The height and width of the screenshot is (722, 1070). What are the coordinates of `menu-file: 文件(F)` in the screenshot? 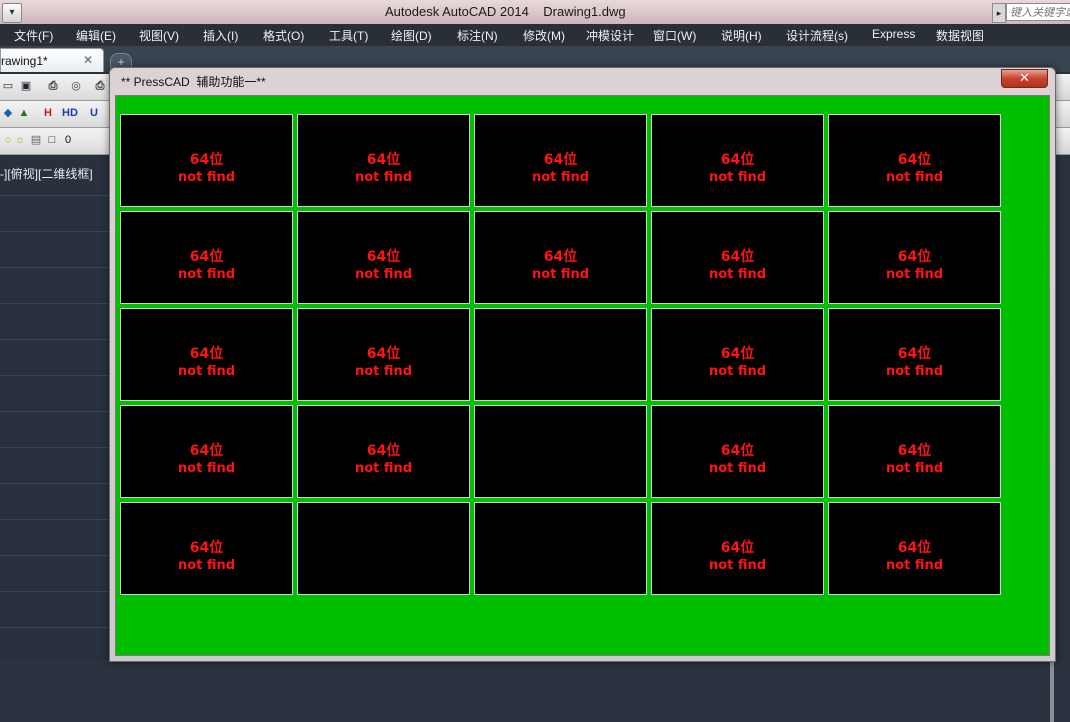 It's located at (33, 35).